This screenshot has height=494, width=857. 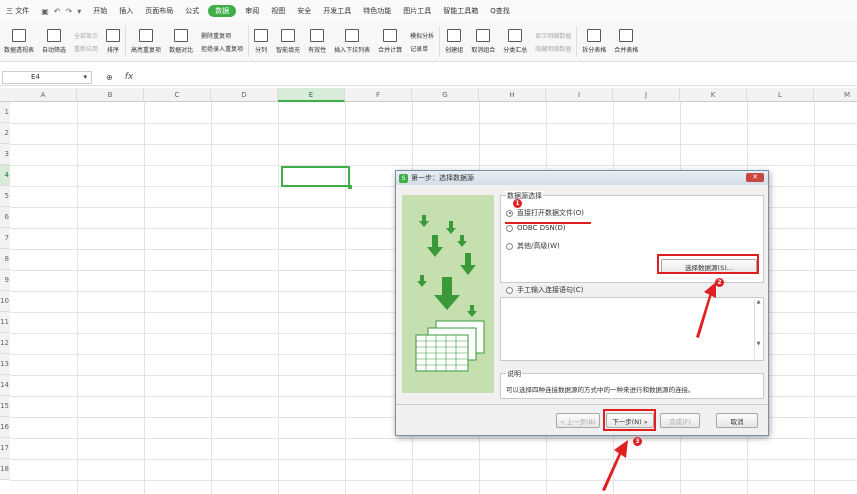 What do you see at coordinates (708, 264) in the screenshot?
I see `annotation-box-select-source` at bounding box center [708, 264].